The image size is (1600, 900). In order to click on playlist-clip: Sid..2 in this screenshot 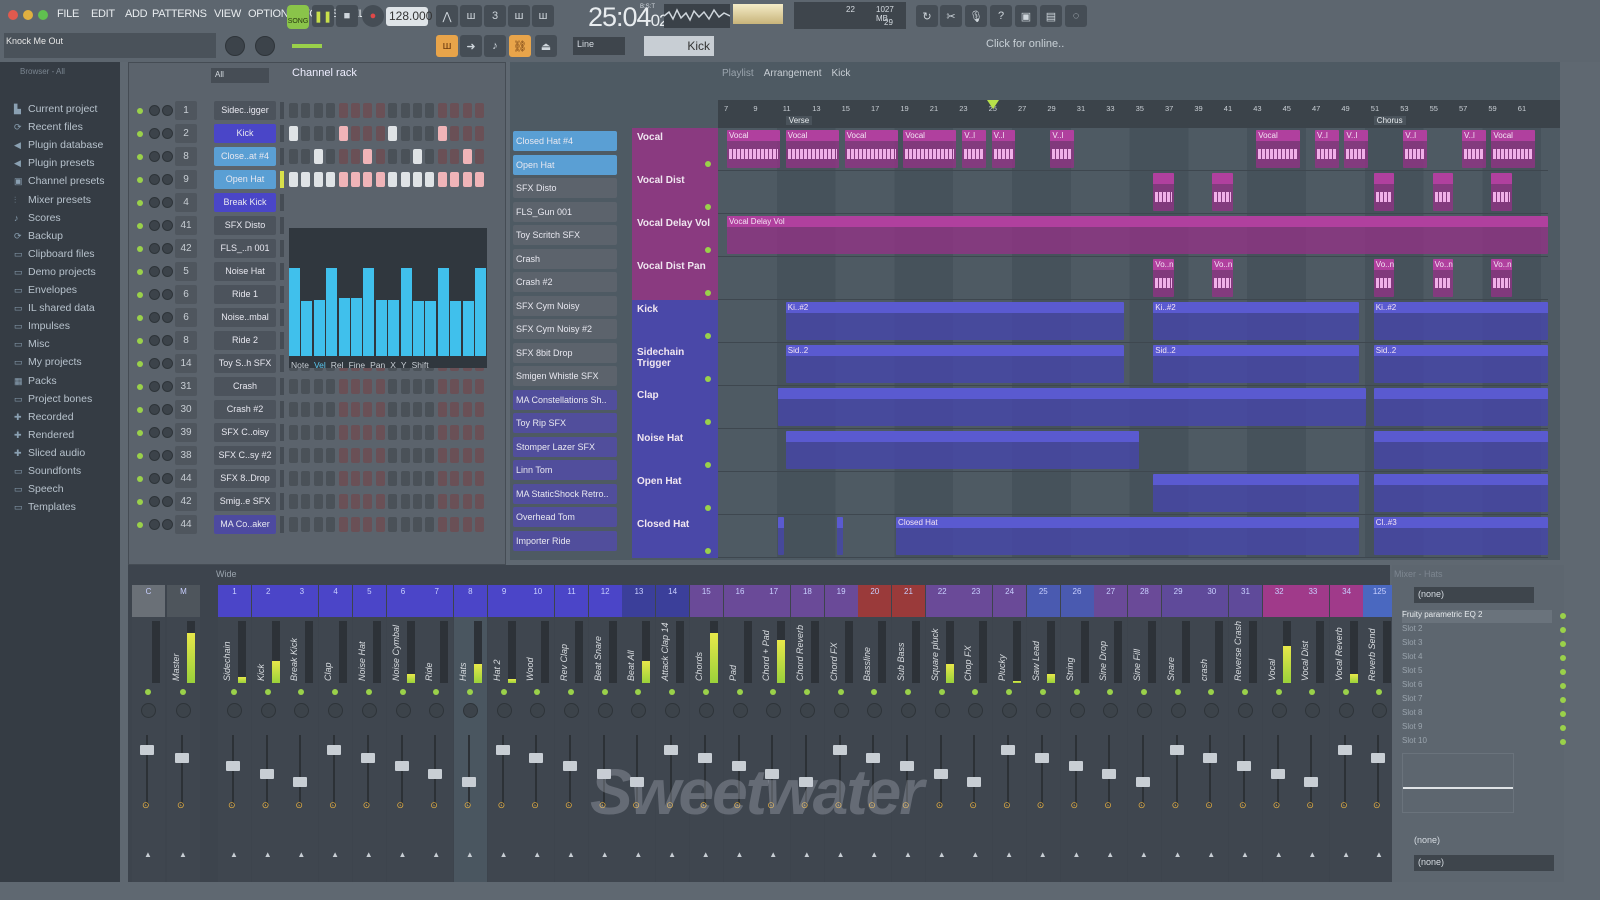, I will do `click(1460, 364)`.